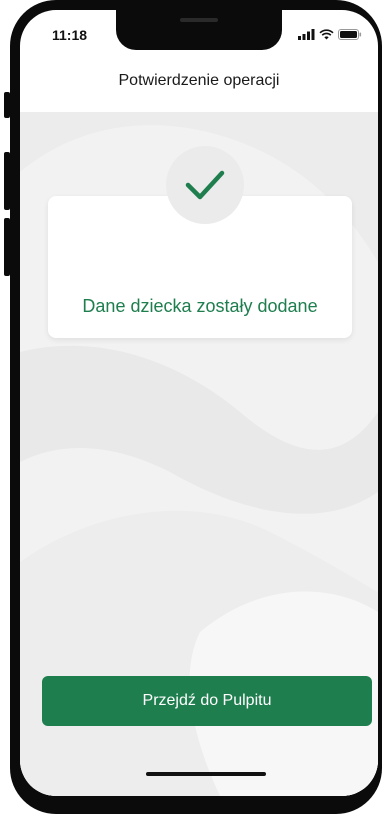  Describe the element at coordinates (326, 33) in the screenshot. I see `wifi-icon` at that location.